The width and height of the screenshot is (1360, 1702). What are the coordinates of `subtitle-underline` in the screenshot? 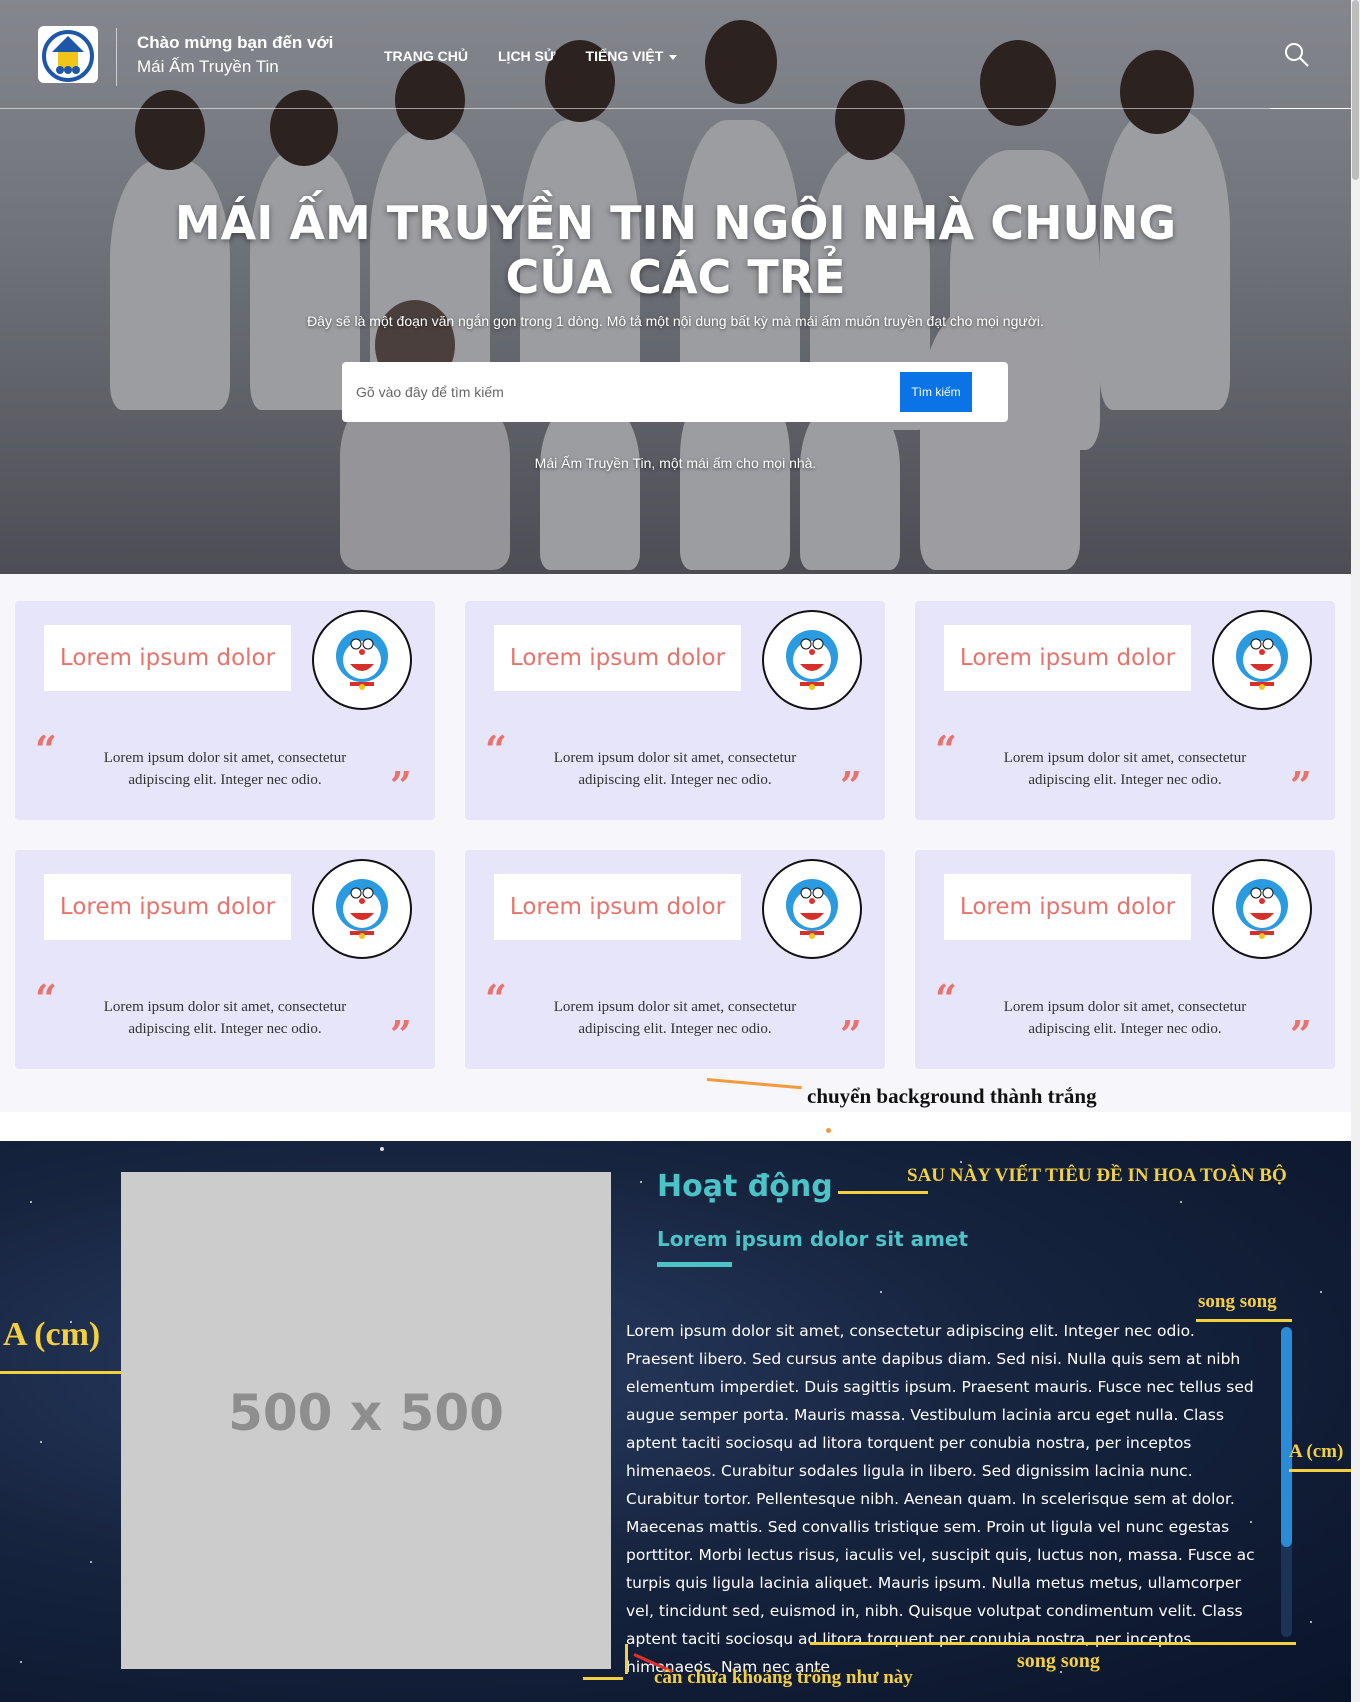 It's located at (694, 1264).